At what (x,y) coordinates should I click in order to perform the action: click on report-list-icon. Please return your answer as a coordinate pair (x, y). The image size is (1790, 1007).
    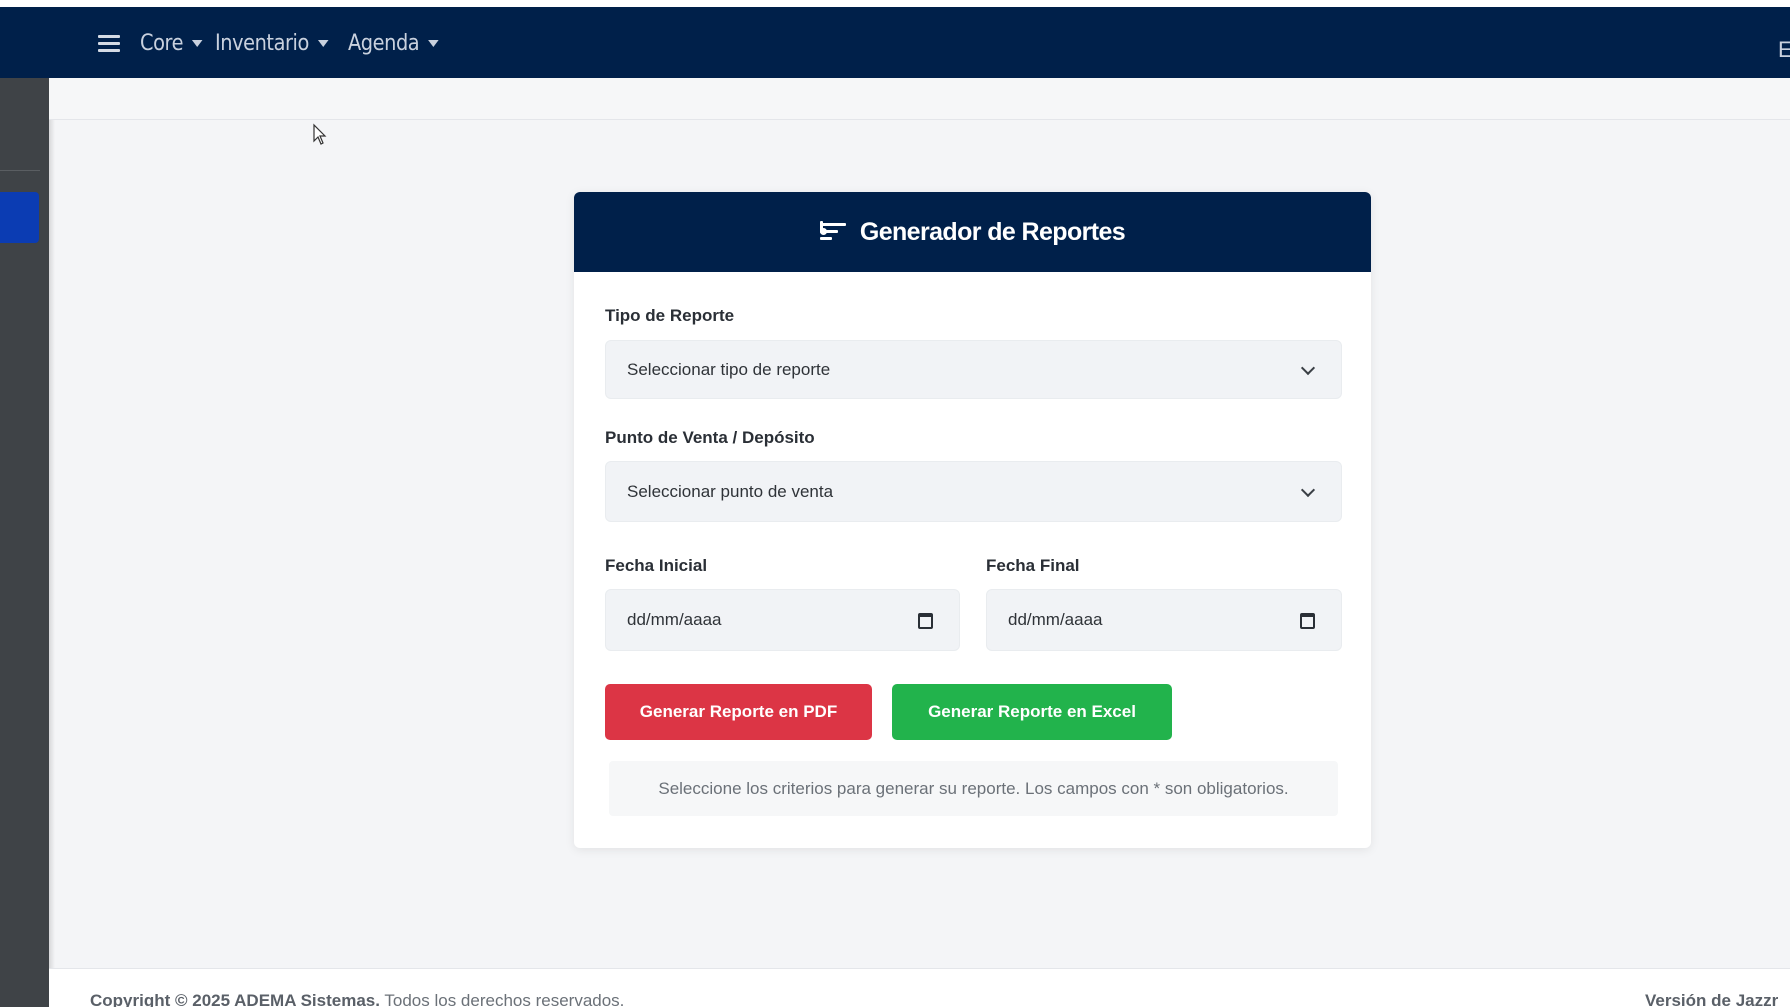
    Looking at the image, I should click on (833, 232).